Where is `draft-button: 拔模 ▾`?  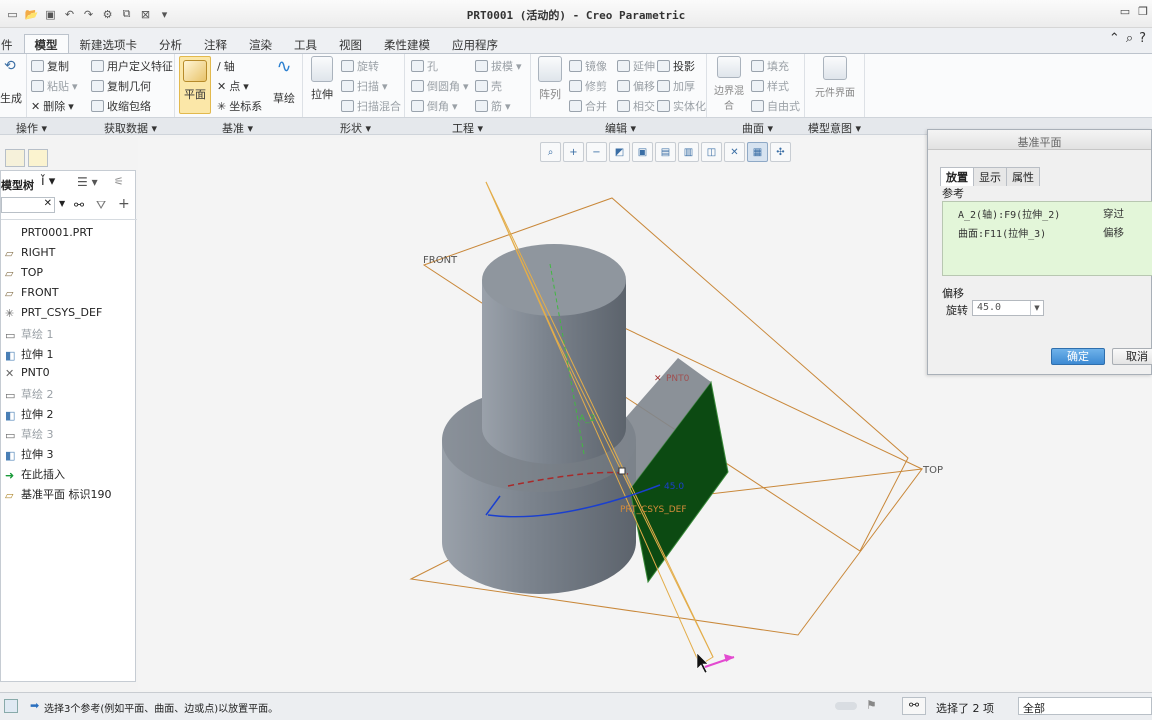
draft-button: 拔模 ▾ is located at coordinates (498, 66).